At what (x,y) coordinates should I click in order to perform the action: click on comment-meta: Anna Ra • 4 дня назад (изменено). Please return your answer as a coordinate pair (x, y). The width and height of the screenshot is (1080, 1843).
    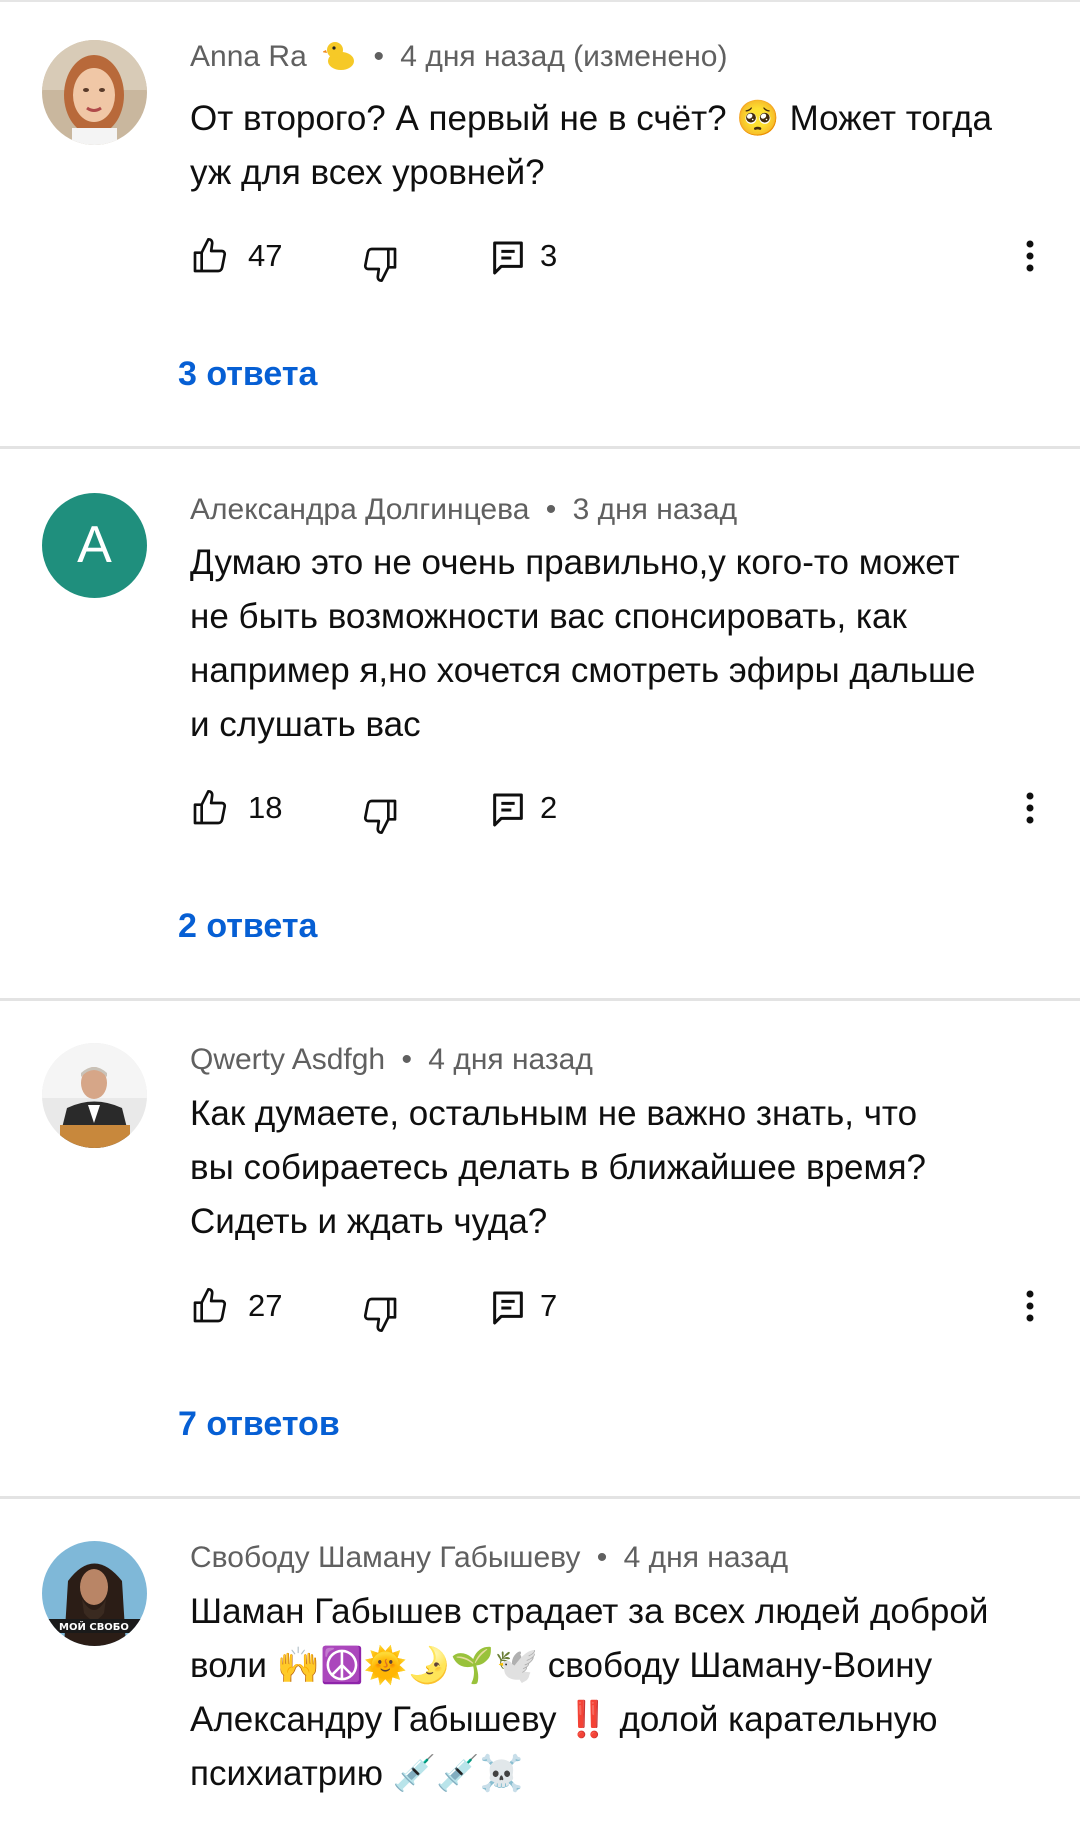
    Looking at the image, I should click on (458, 59).